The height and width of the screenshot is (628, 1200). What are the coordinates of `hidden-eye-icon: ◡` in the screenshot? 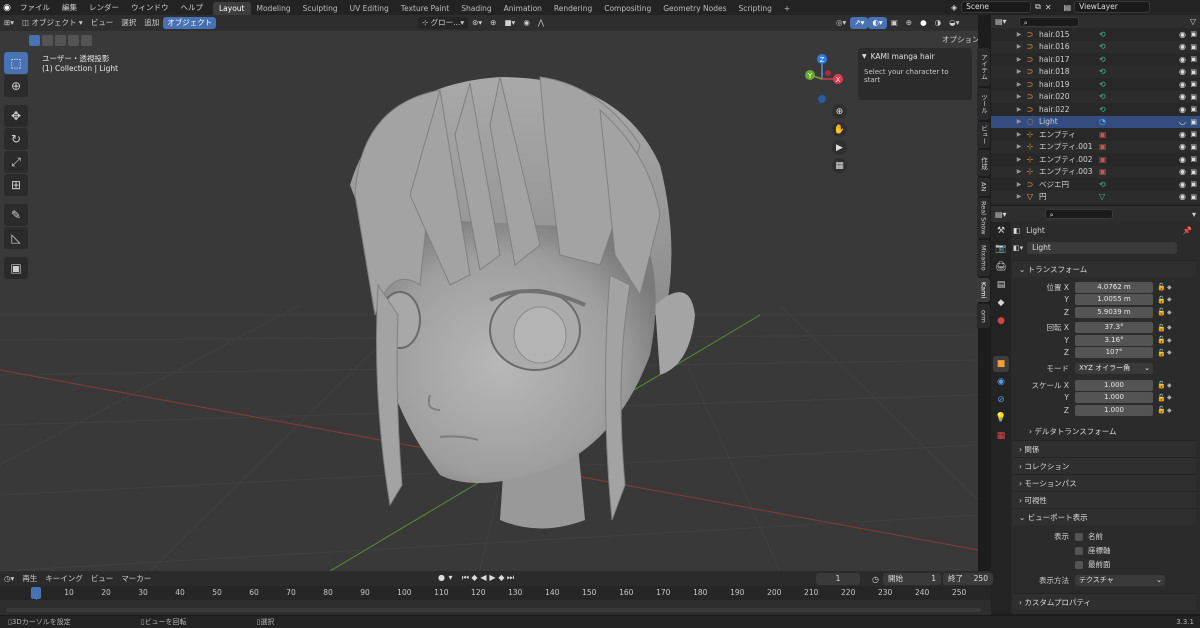 It's located at (1182, 121).